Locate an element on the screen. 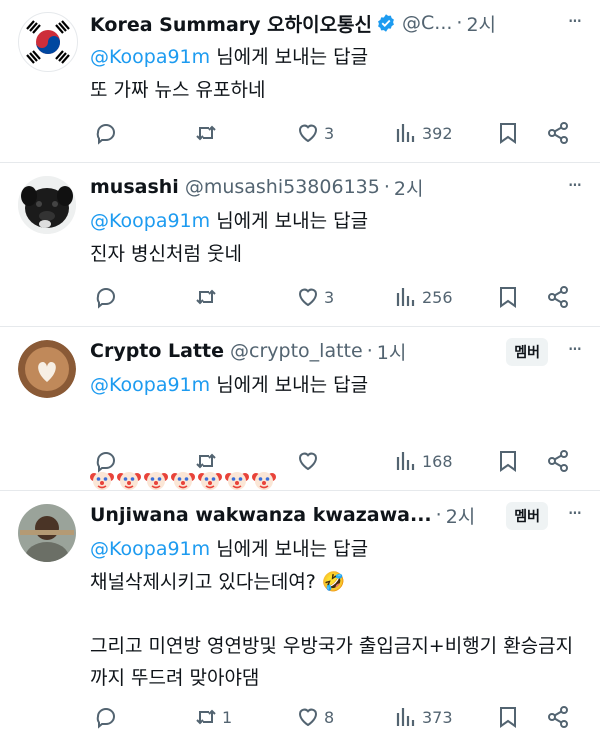  like-button is located at coordinates (310, 461).